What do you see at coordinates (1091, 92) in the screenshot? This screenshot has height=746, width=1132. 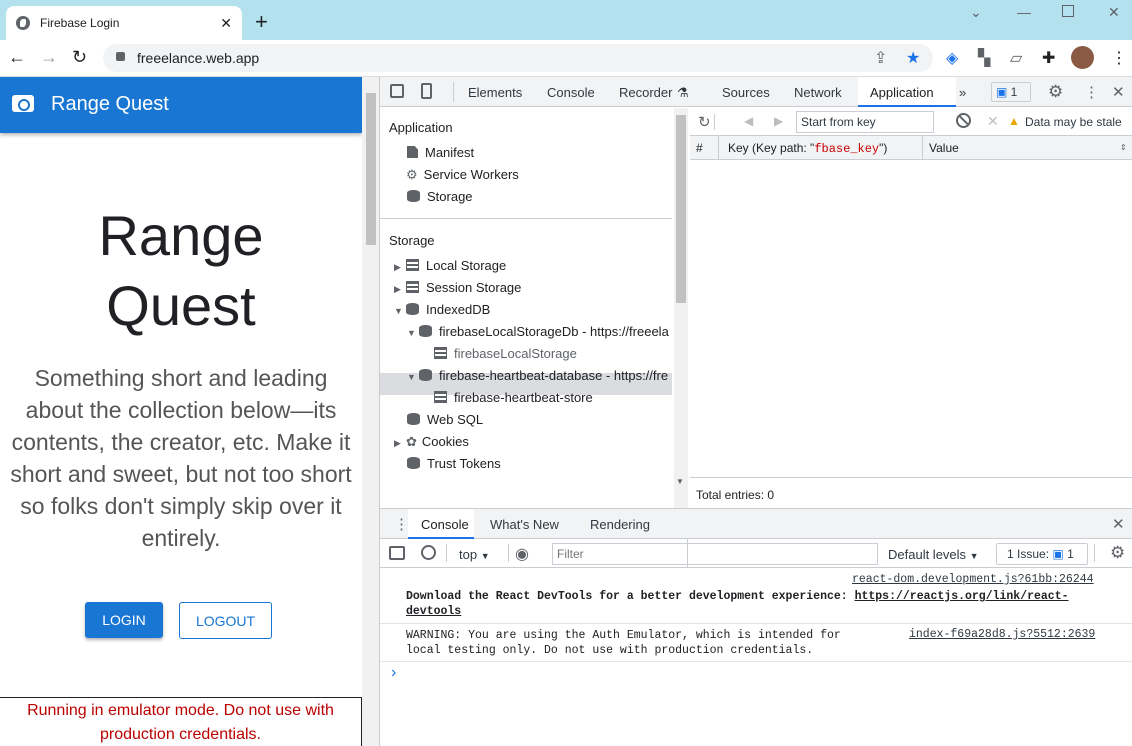 I see `devtools-menu-icon: ⋮` at bounding box center [1091, 92].